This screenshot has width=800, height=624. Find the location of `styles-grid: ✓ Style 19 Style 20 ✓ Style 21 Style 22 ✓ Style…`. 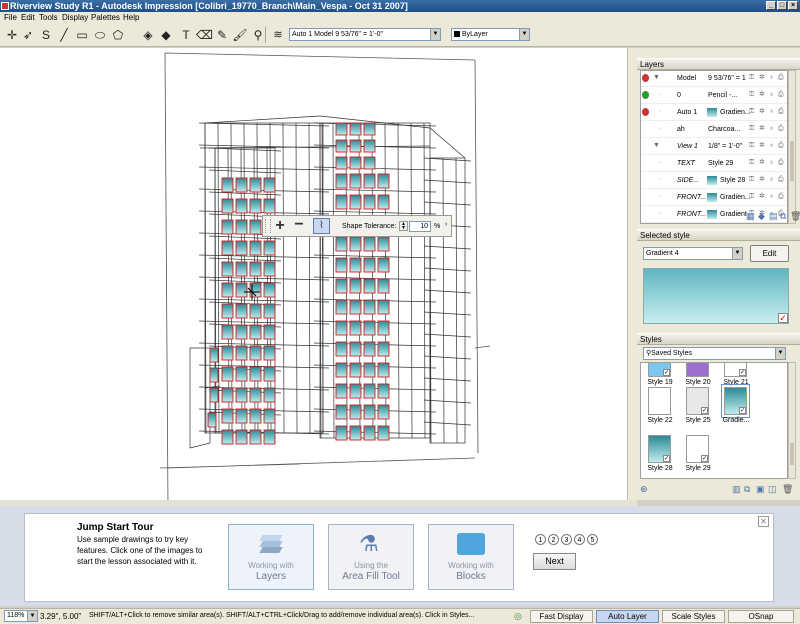

styles-grid: ✓ Style 19 Style 20 ✓ Style 21 Style 22 ✓ Style… is located at coordinates (714, 420).